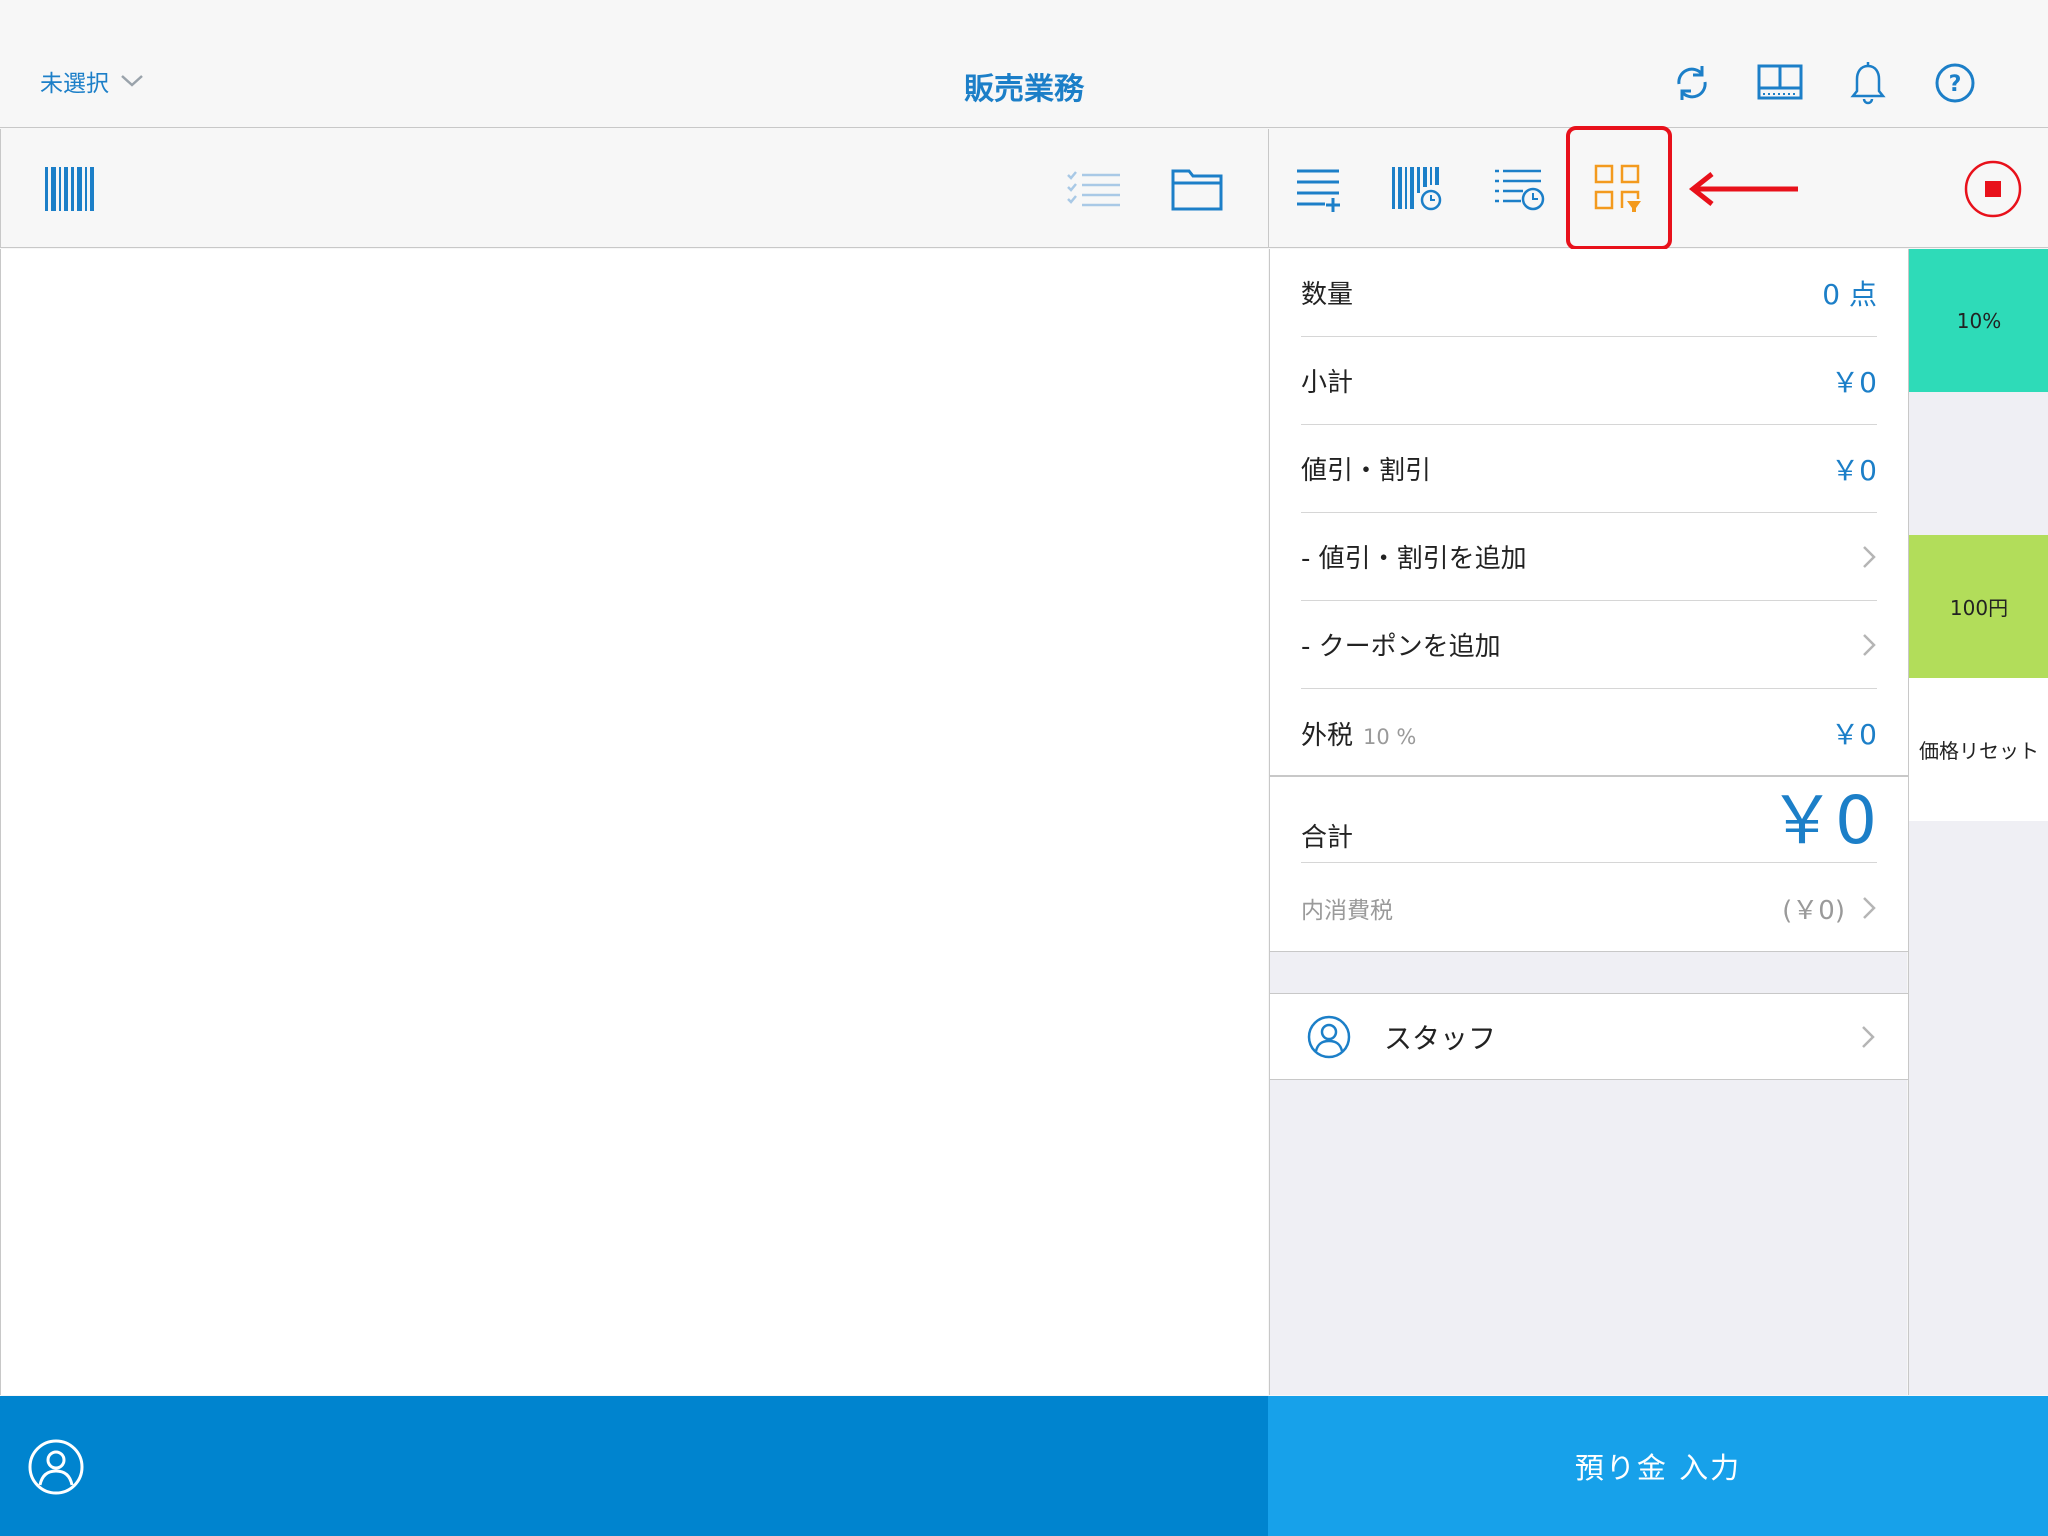 The image size is (2048, 1536). Describe the element at coordinates (1743, 189) in the screenshot. I see `annotation-arrow-icon` at that location.